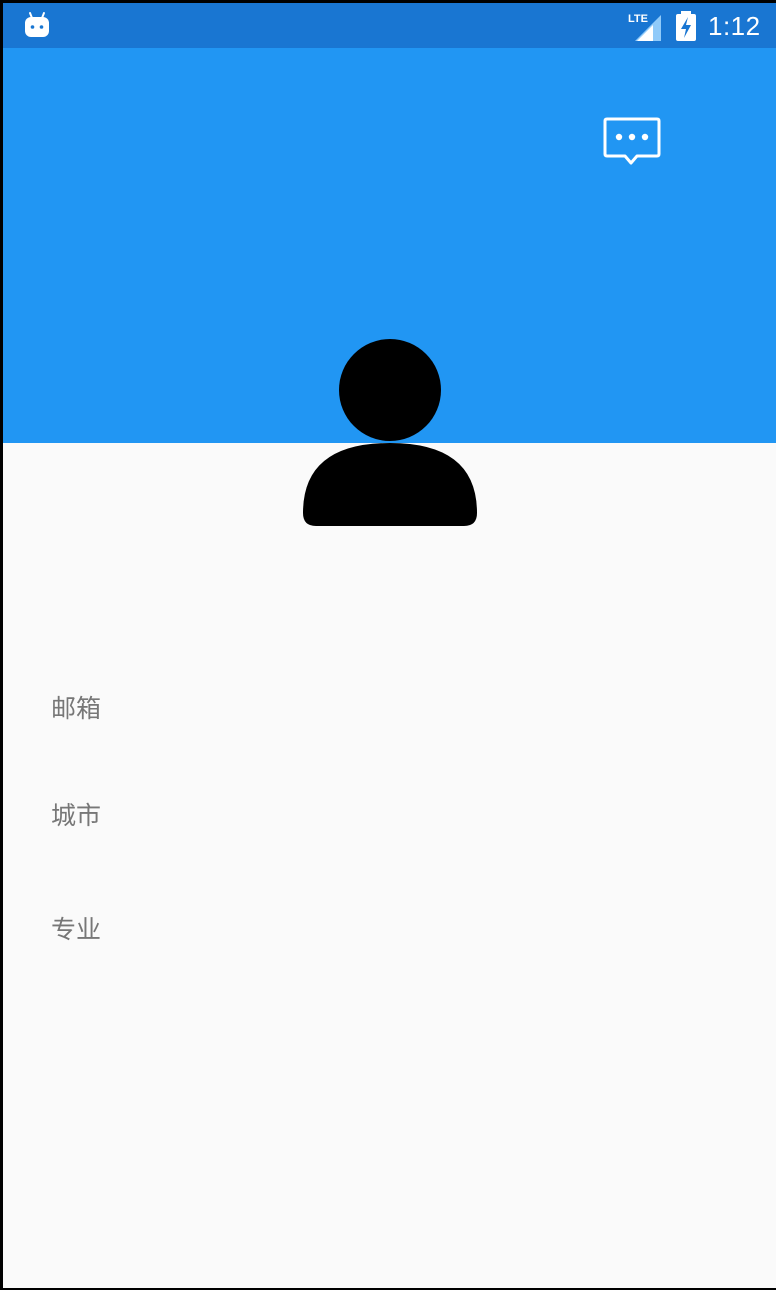 Image resolution: width=776 pixels, height=1290 pixels. Describe the element at coordinates (37, 24) in the screenshot. I see `android-icon` at that location.